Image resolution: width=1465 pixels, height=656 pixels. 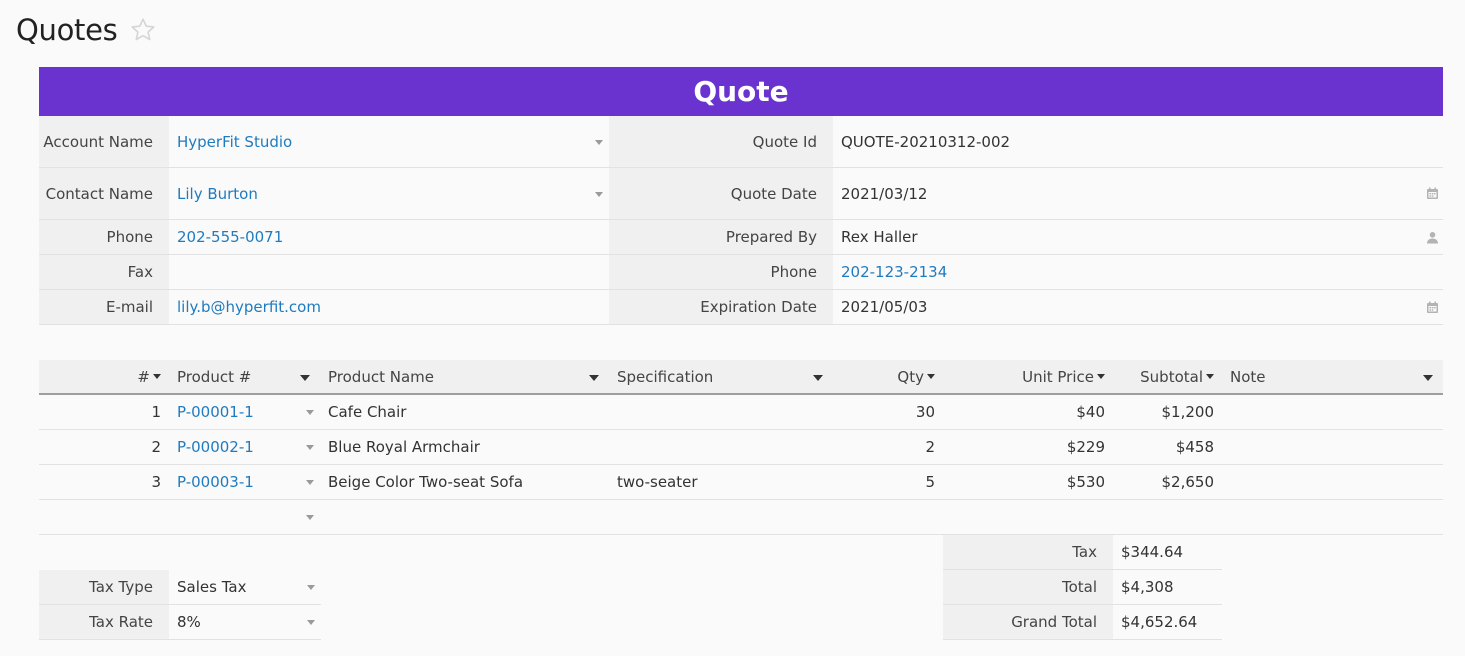 What do you see at coordinates (67, 30) in the screenshot?
I see `page-title: Quotes` at bounding box center [67, 30].